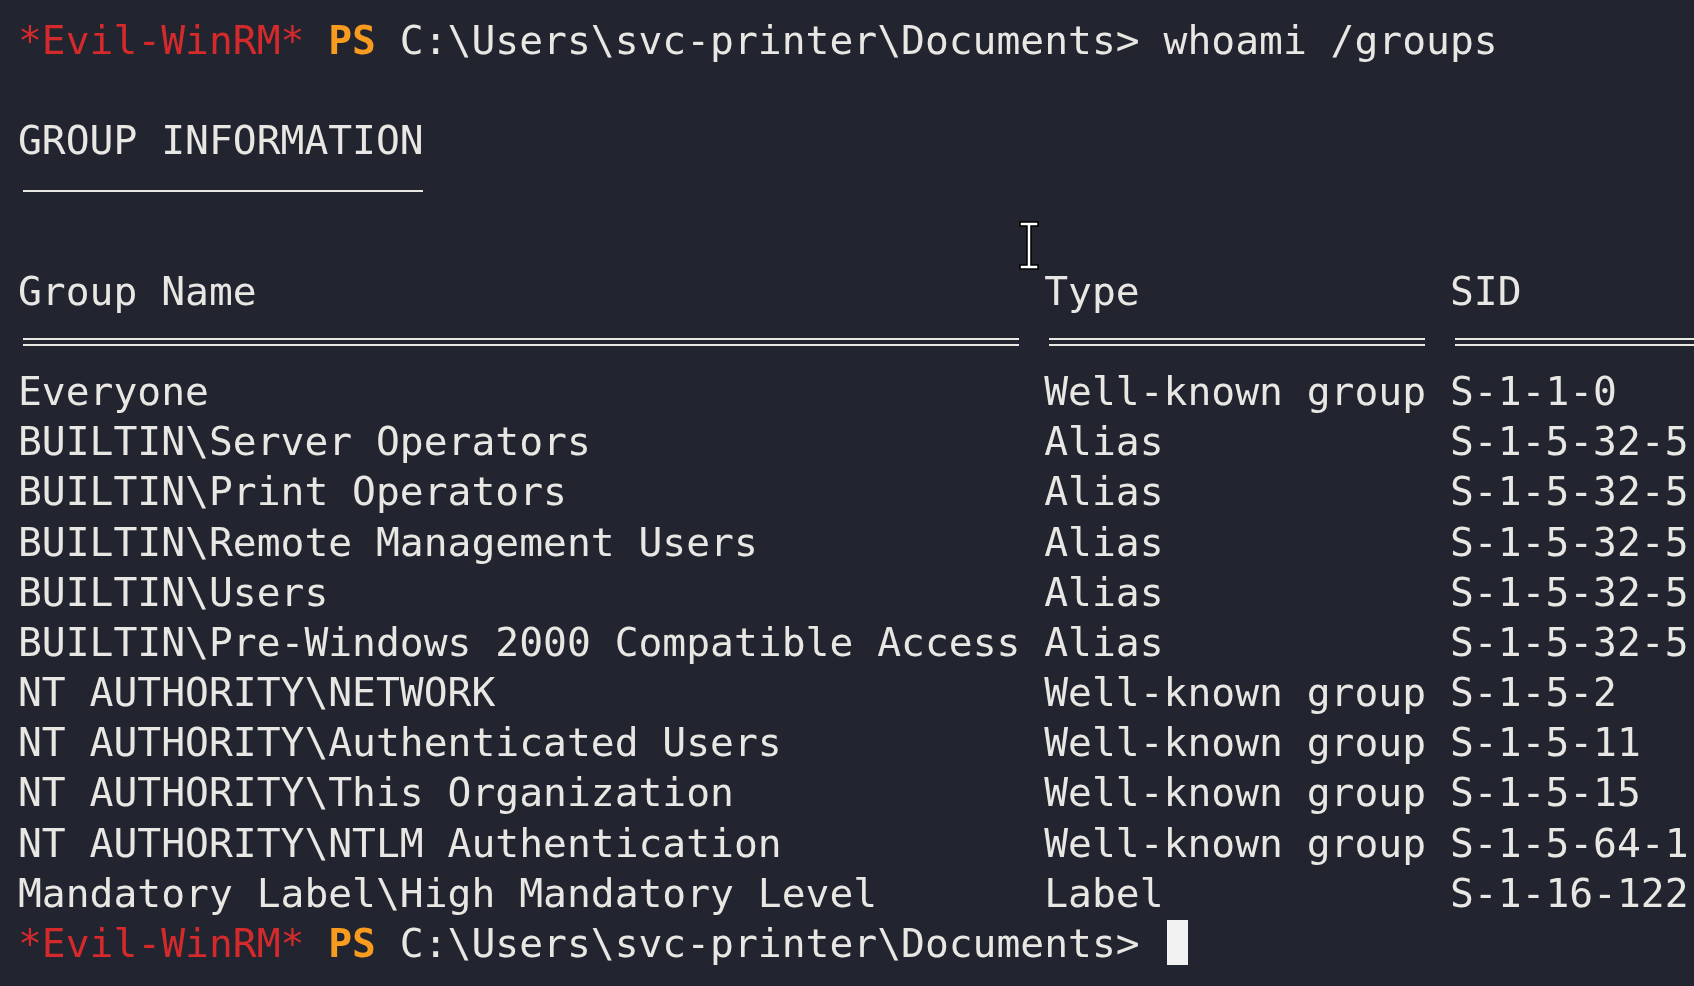 The width and height of the screenshot is (1694, 986). Describe the element at coordinates (1486, 291) in the screenshot. I see `column-header: SID` at that location.